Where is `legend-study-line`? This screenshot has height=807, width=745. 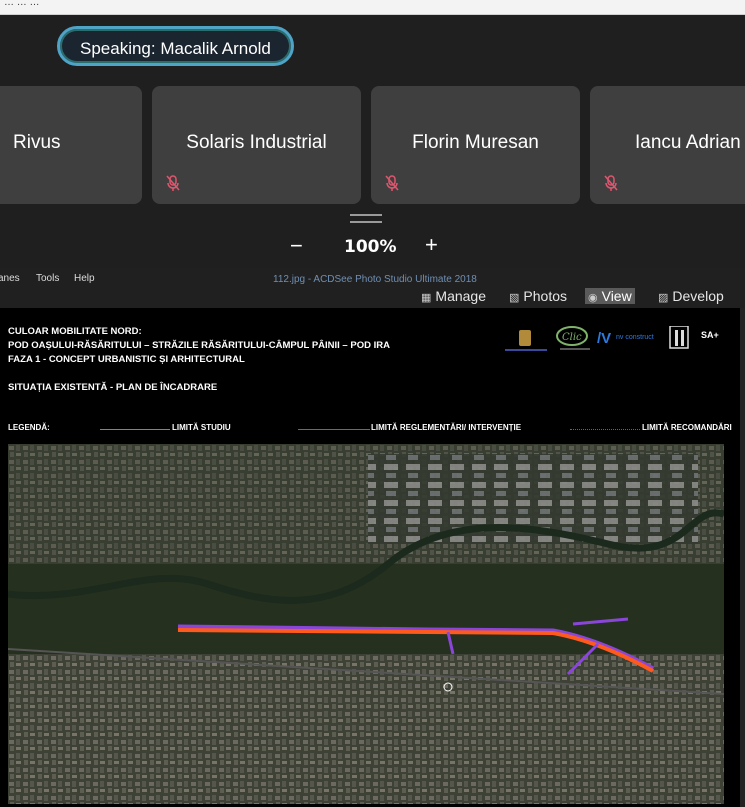 legend-study-line is located at coordinates (135, 429).